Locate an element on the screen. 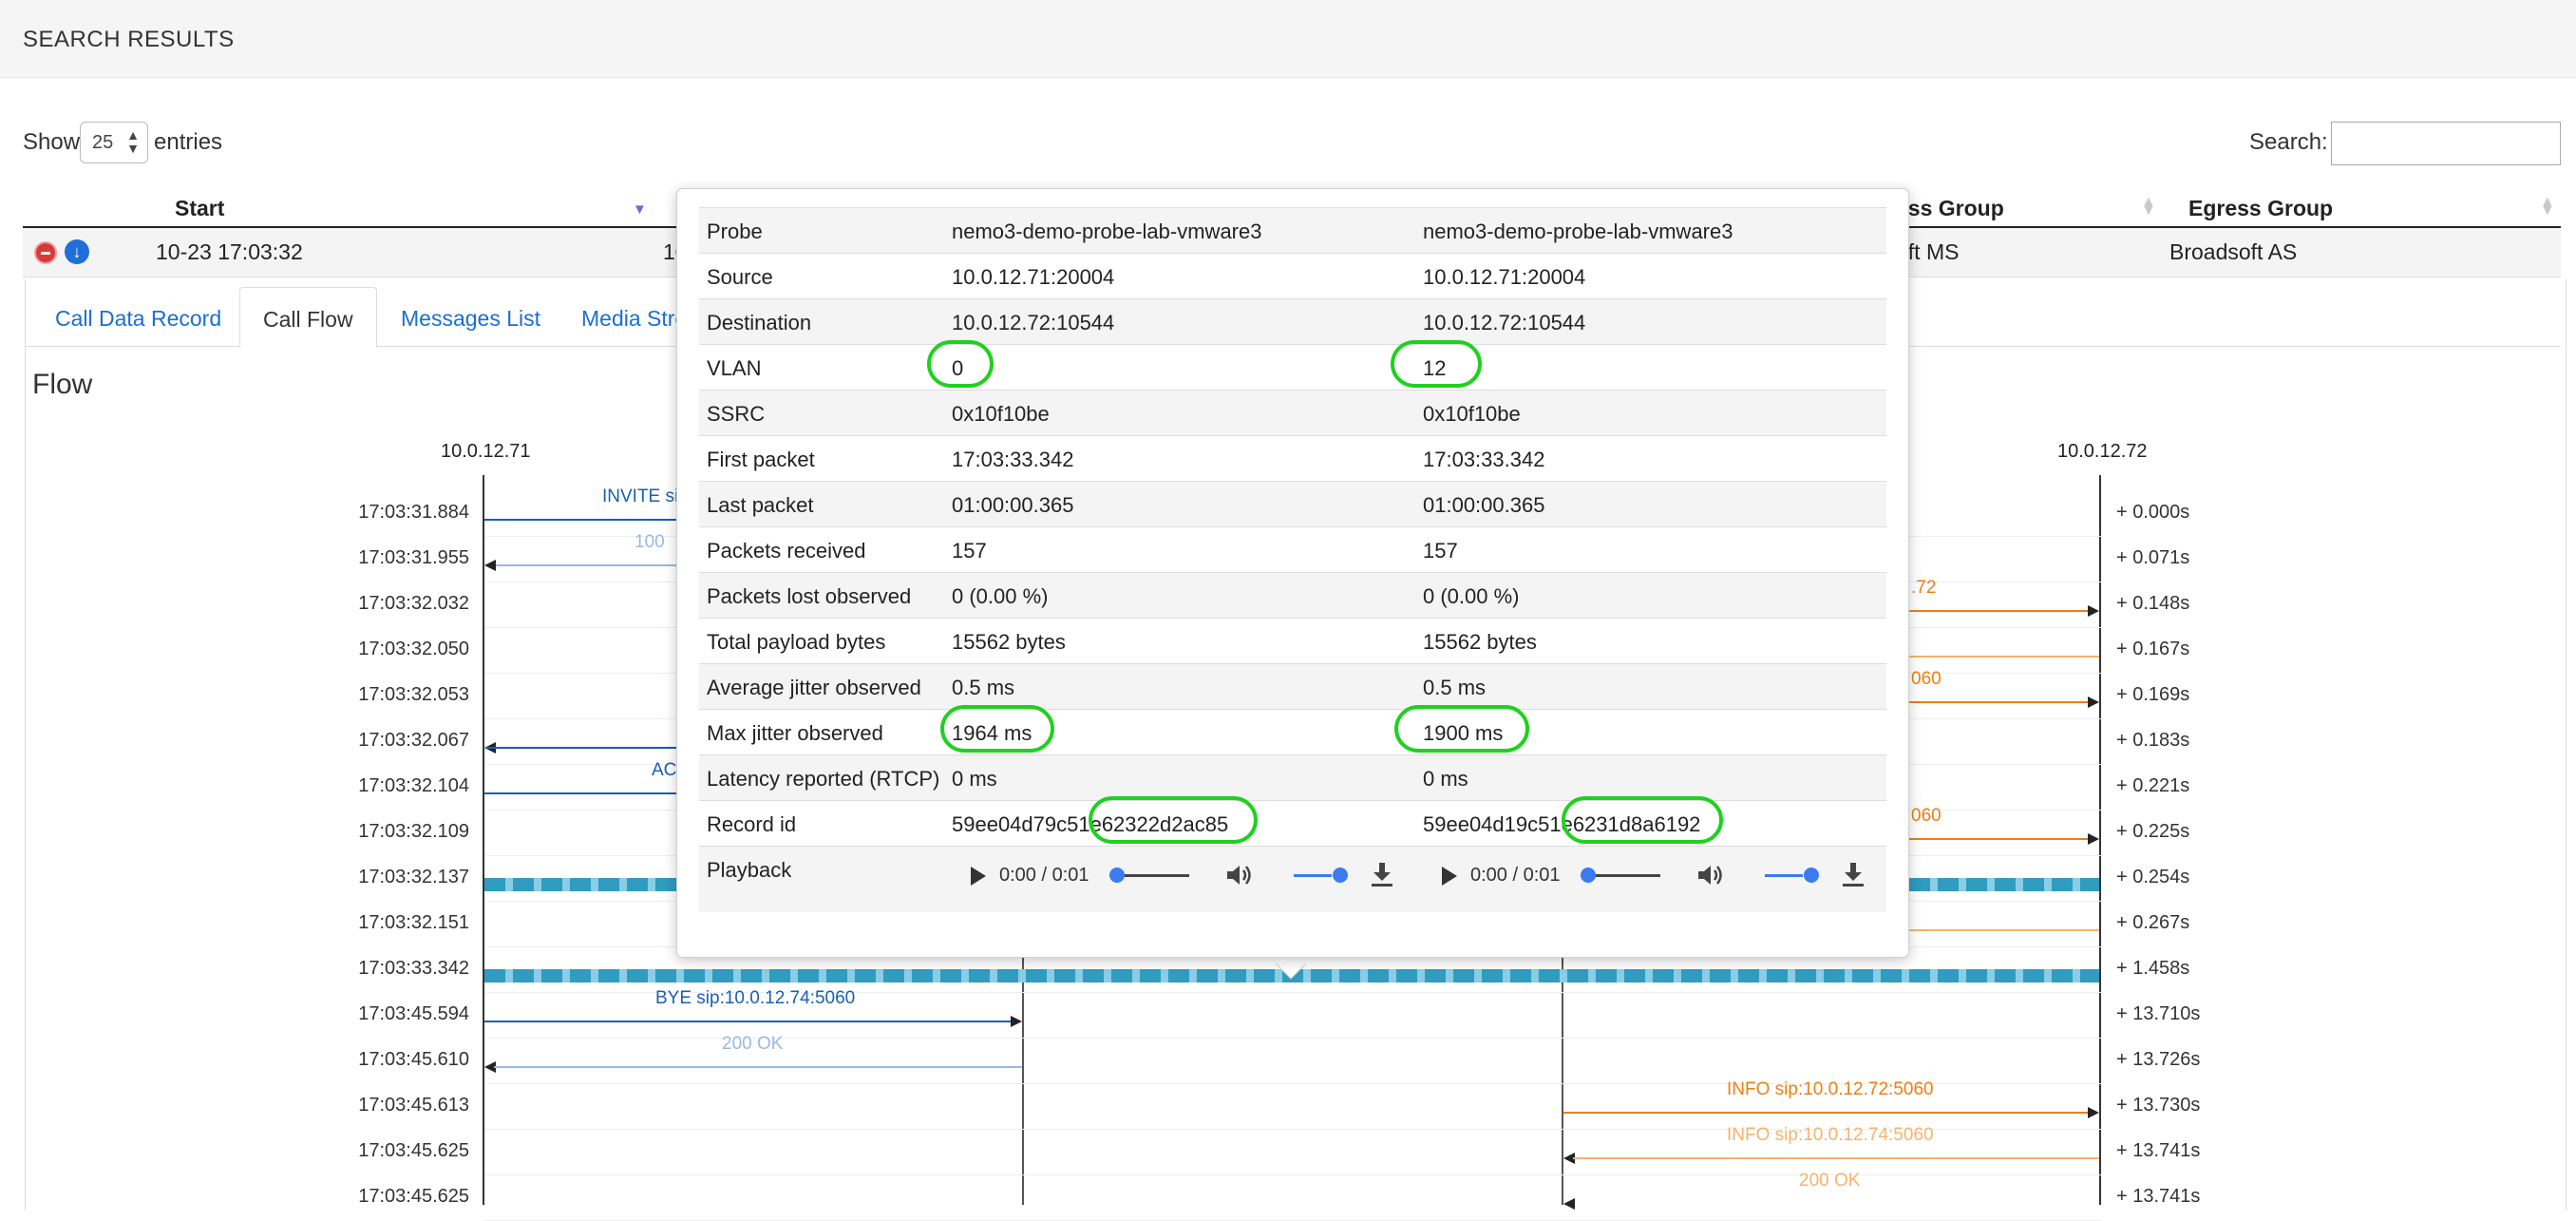 The width and height of the screenshot is (2576, 1221). show-label: Show is located at coordinates (52, 142).